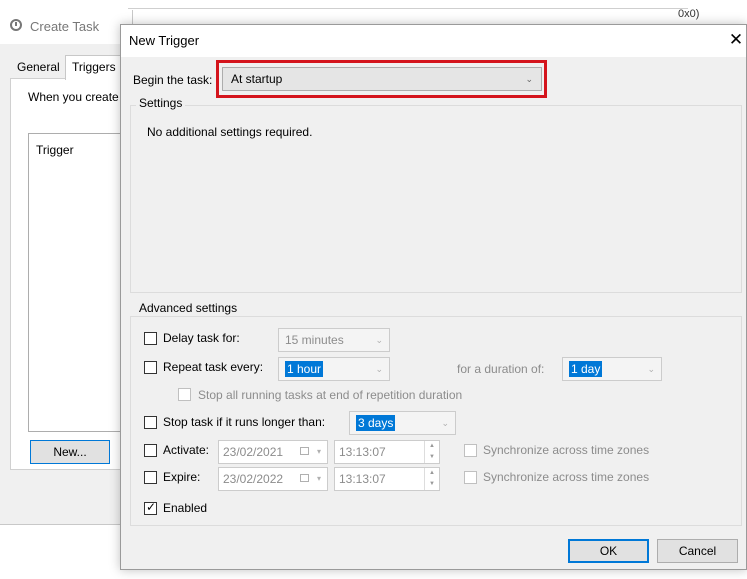 The height and width of the screenshot is (579, 747). What do you see at coordinates (150, 338) in the screenshot?
I see `delay-checkbox` at bounding box center [150, 338].